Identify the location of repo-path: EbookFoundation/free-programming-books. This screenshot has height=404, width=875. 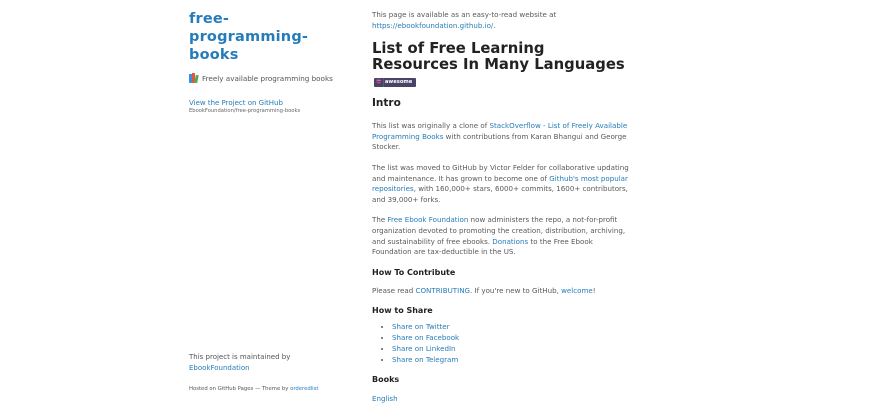
(269, 111).